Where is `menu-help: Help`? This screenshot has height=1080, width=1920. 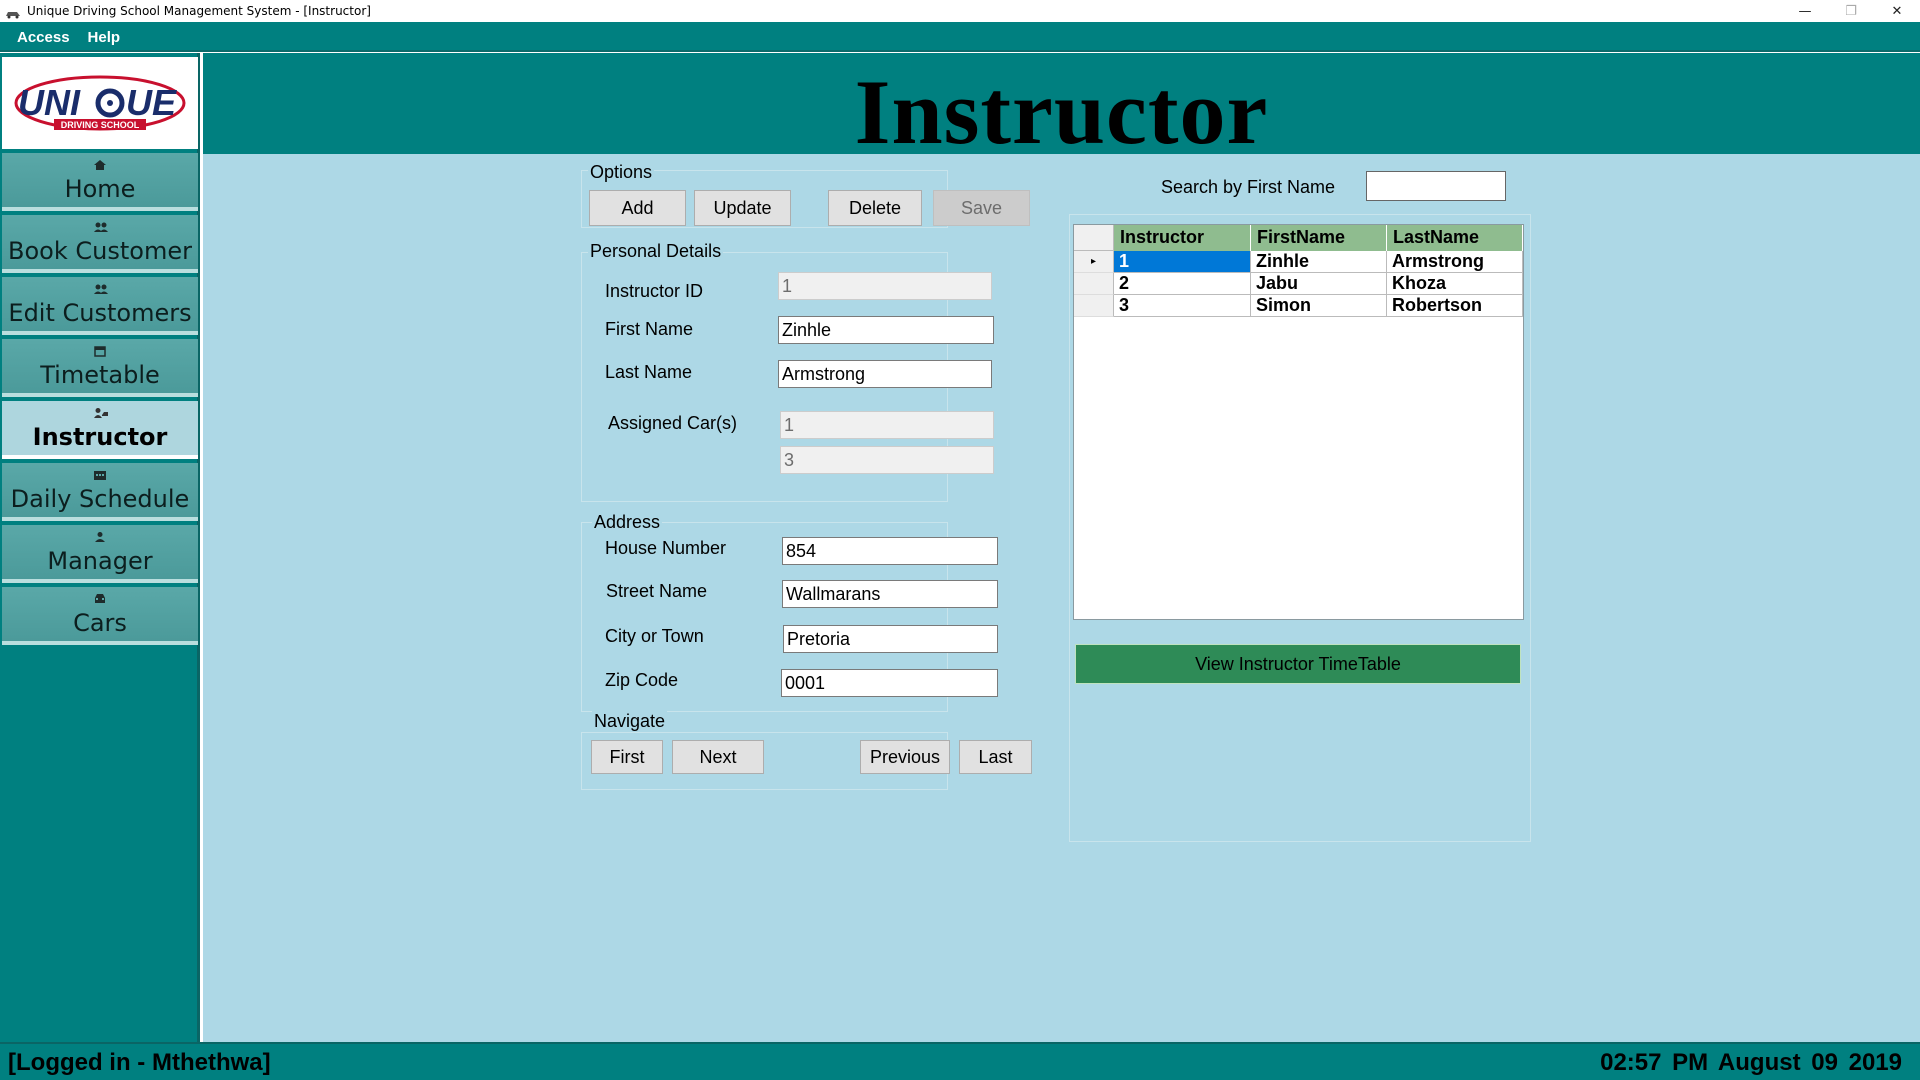 menu-help: Help is located at coordinates (104, 37).